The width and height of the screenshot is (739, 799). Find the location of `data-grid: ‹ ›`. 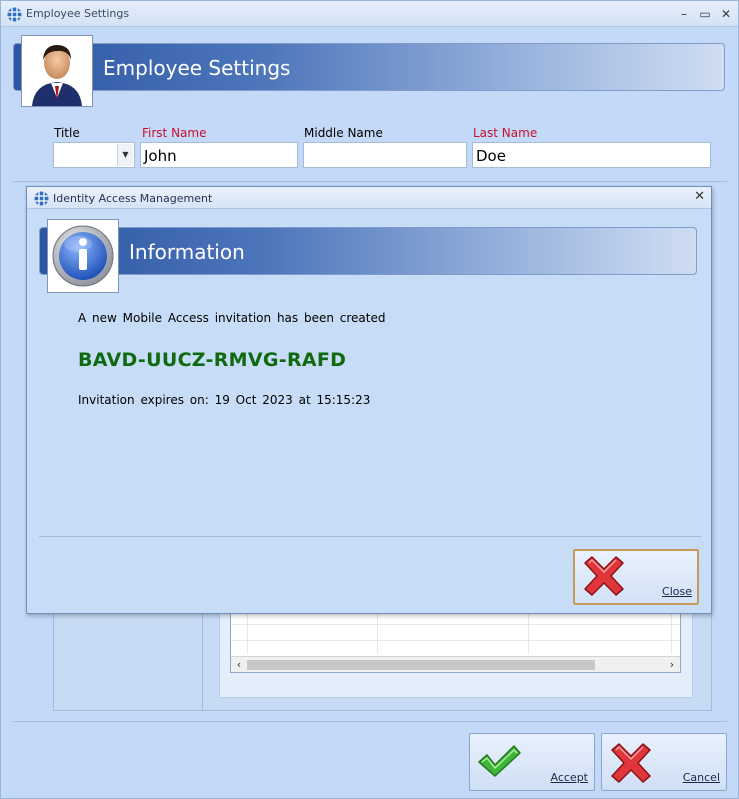

data-grid: ‹ › is located at coordinates (455, 642).